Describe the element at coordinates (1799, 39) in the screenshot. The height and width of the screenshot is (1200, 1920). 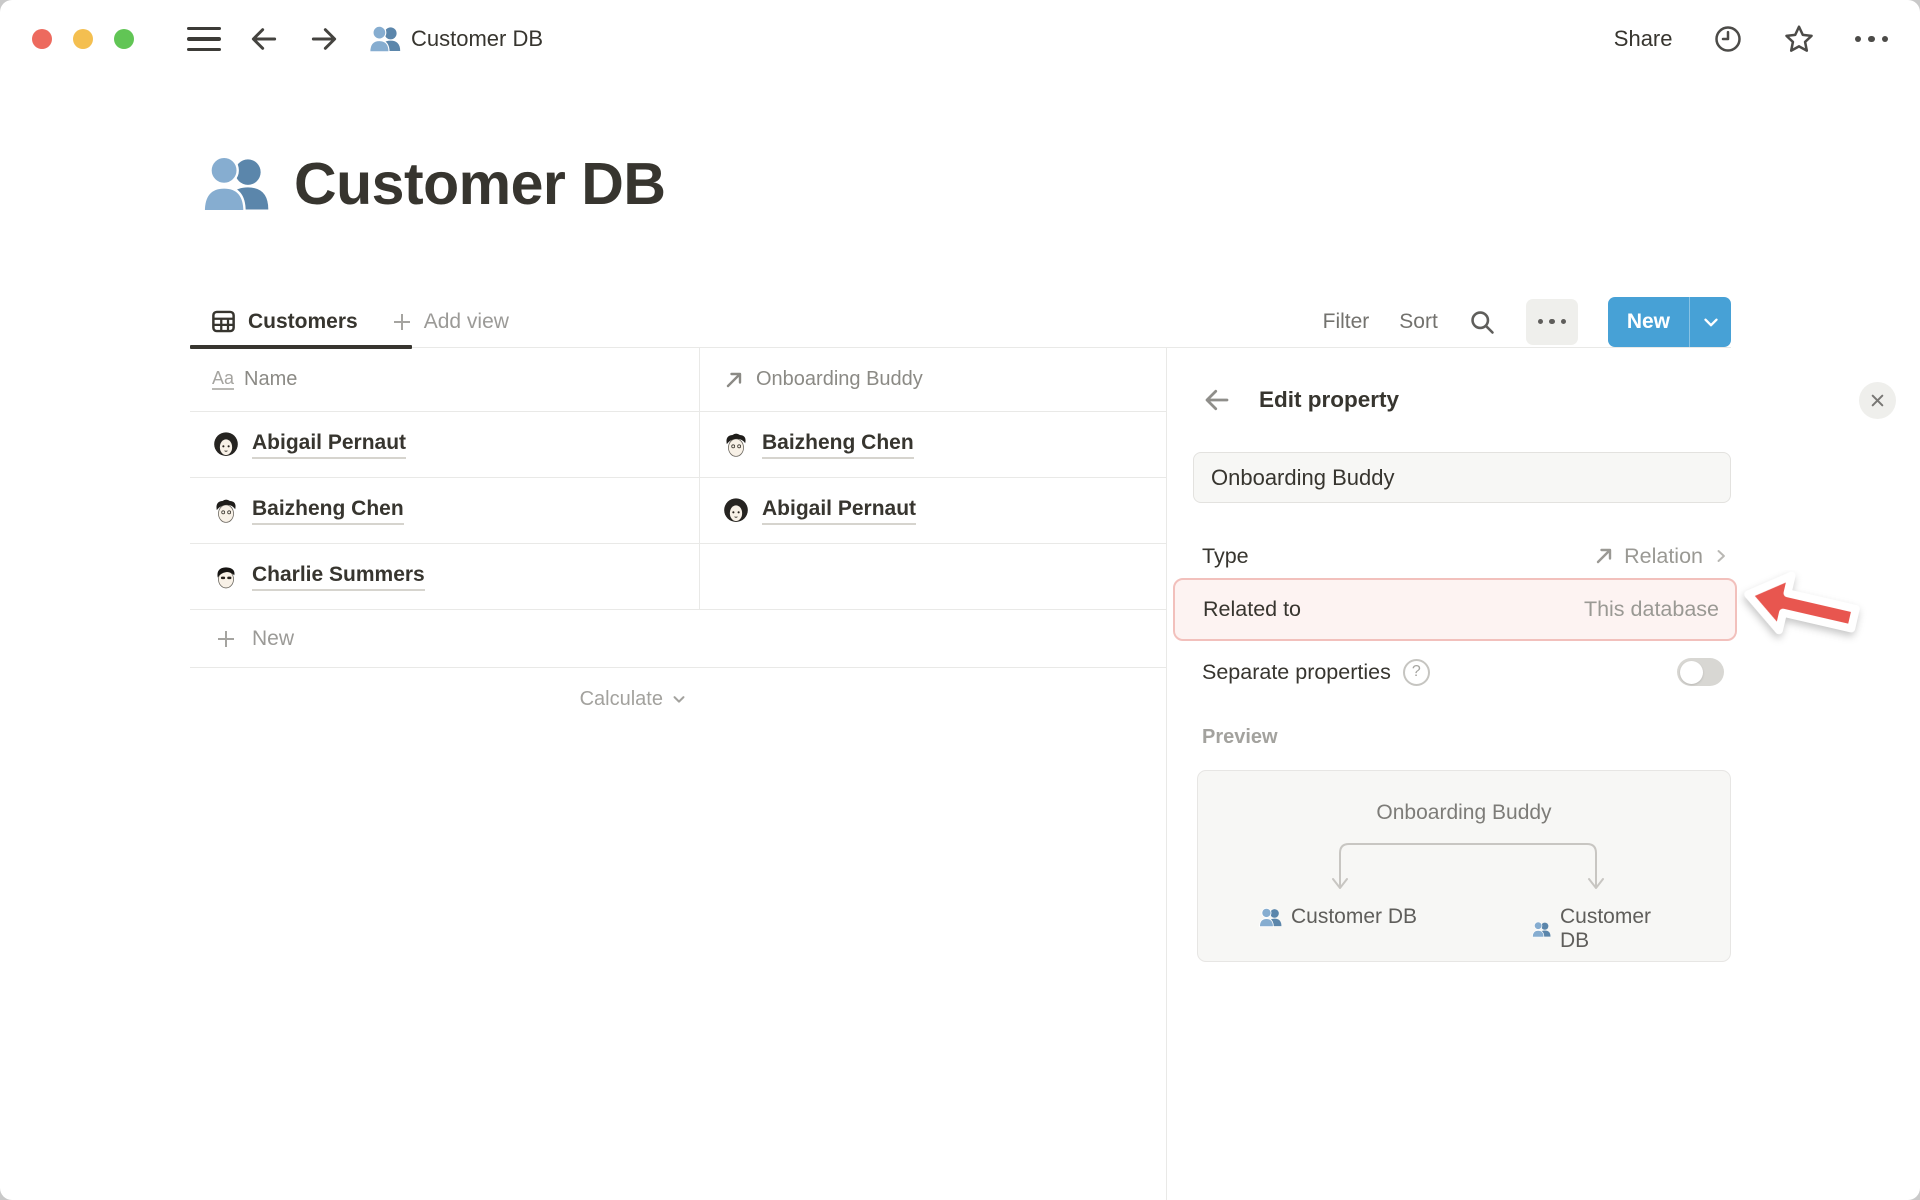
I see `favorite-star-icon` at that location.